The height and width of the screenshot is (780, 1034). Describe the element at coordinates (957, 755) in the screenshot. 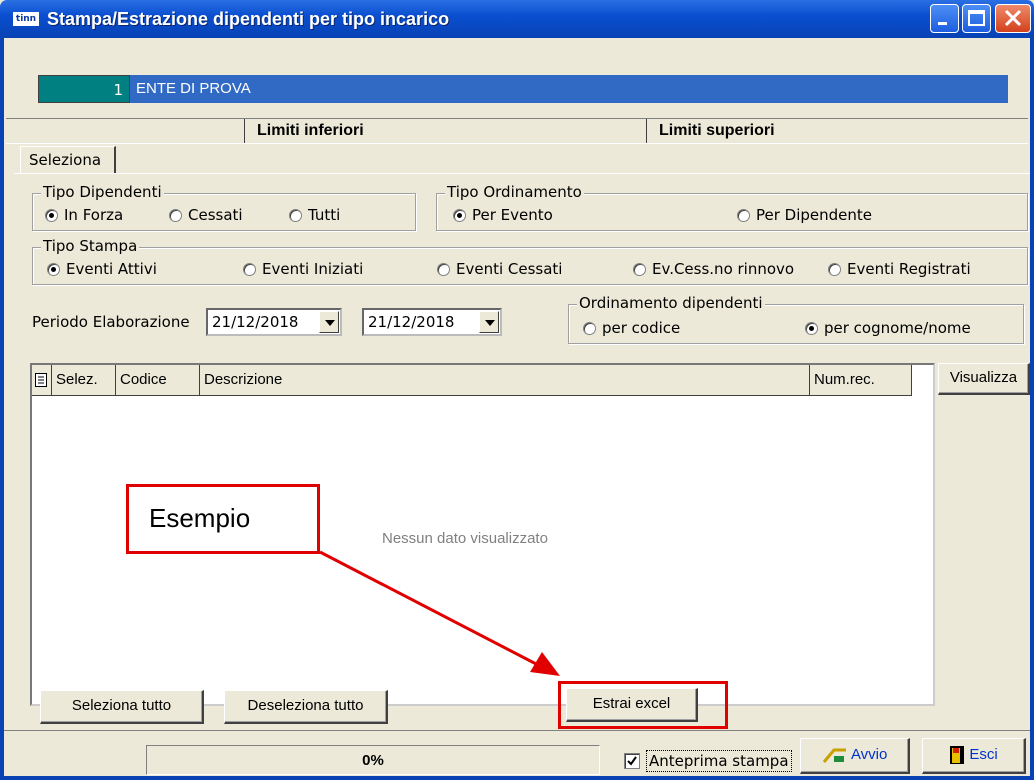

I see `exit-door-icon` at that location.